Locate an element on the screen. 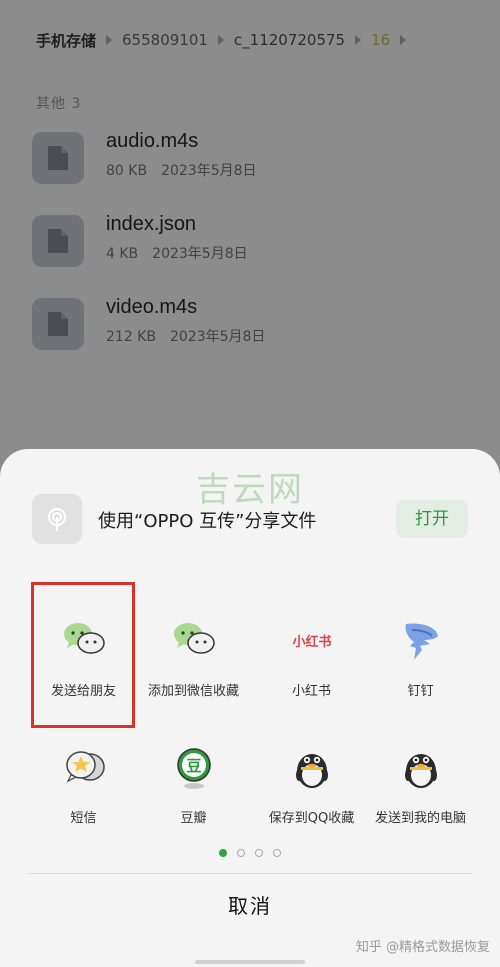  share-target-label: 发送到我的电脑 is located at coordinates (420, 818).